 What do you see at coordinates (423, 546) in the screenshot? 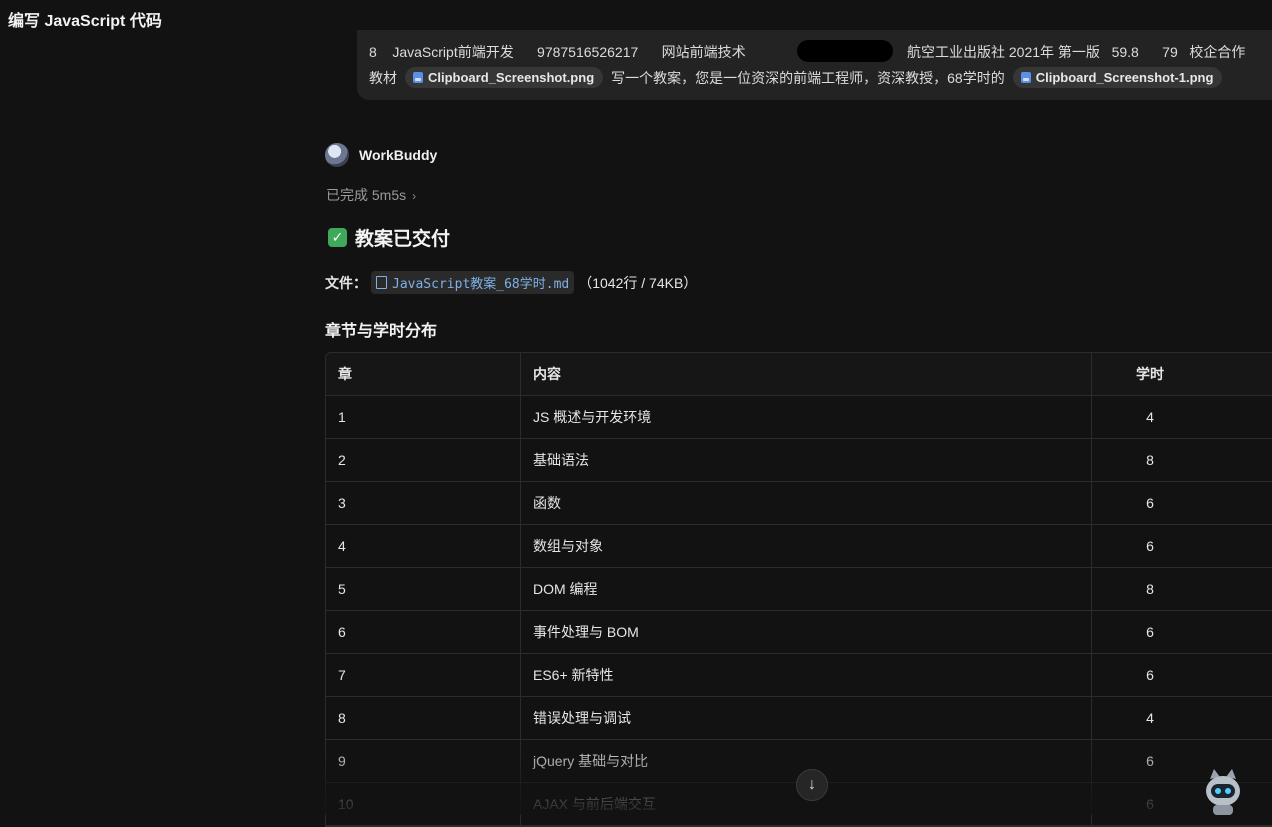
I see `chapter-cell: 4` at bounding box center [423, 546].